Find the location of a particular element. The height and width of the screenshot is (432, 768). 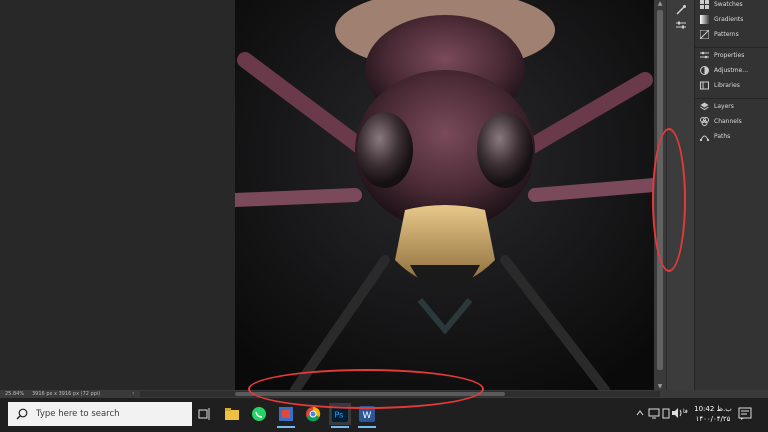

panel-label: Paths is located at coordinates (722, 136).